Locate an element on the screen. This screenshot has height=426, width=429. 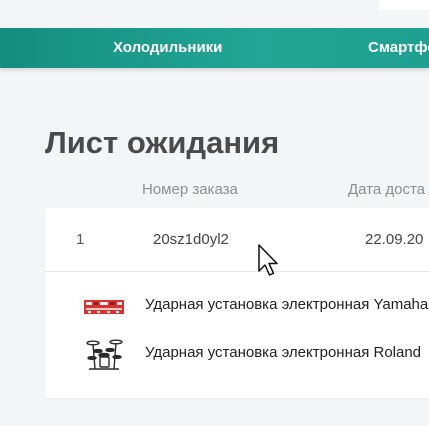
order-index: 1 is located at coordinates (80, 239).